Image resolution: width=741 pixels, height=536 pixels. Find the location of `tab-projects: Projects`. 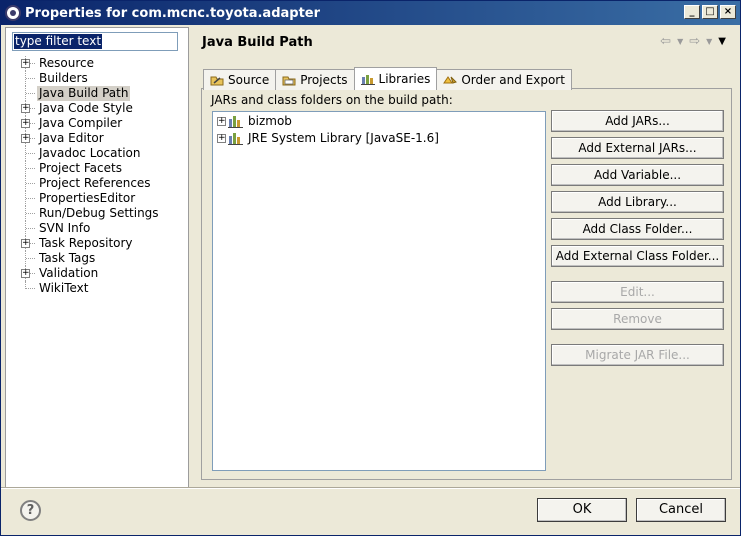

tab-projects: Projects is located at coordinates (315, 79).